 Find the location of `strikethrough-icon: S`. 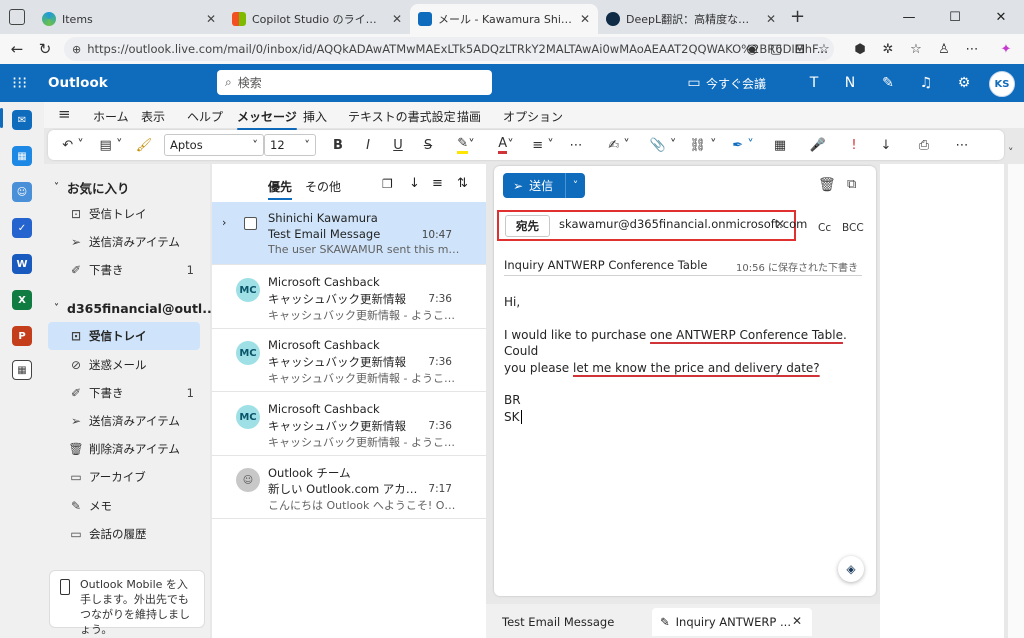

strikethrough-icon: S is located at coordinates (428, 145).